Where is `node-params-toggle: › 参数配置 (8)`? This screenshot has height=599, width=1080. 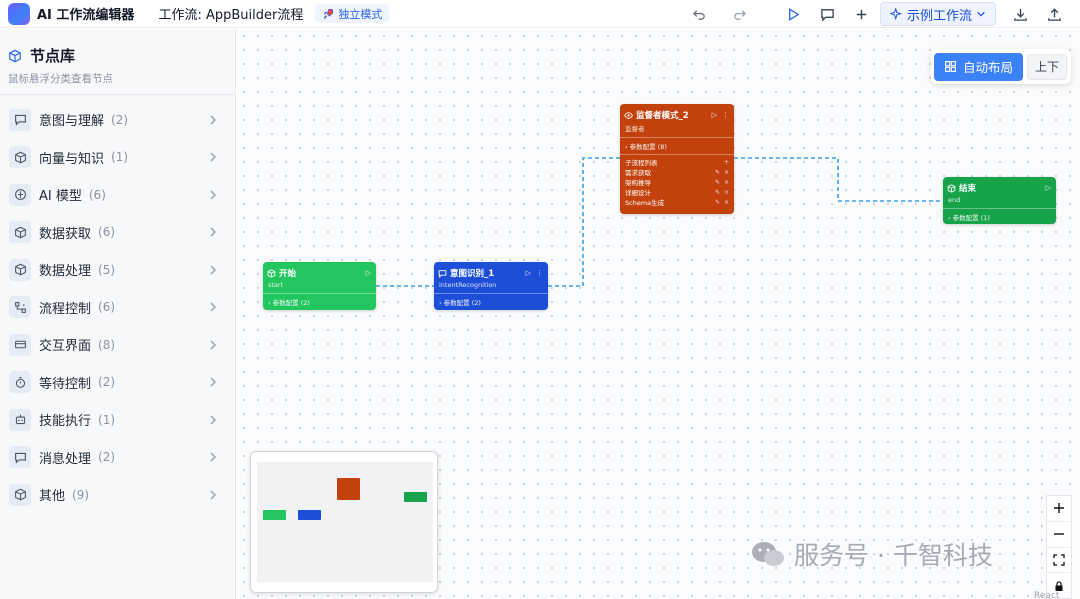
node-params-toggle: › 参数配置 (8) is located at coordinates (677, 146).